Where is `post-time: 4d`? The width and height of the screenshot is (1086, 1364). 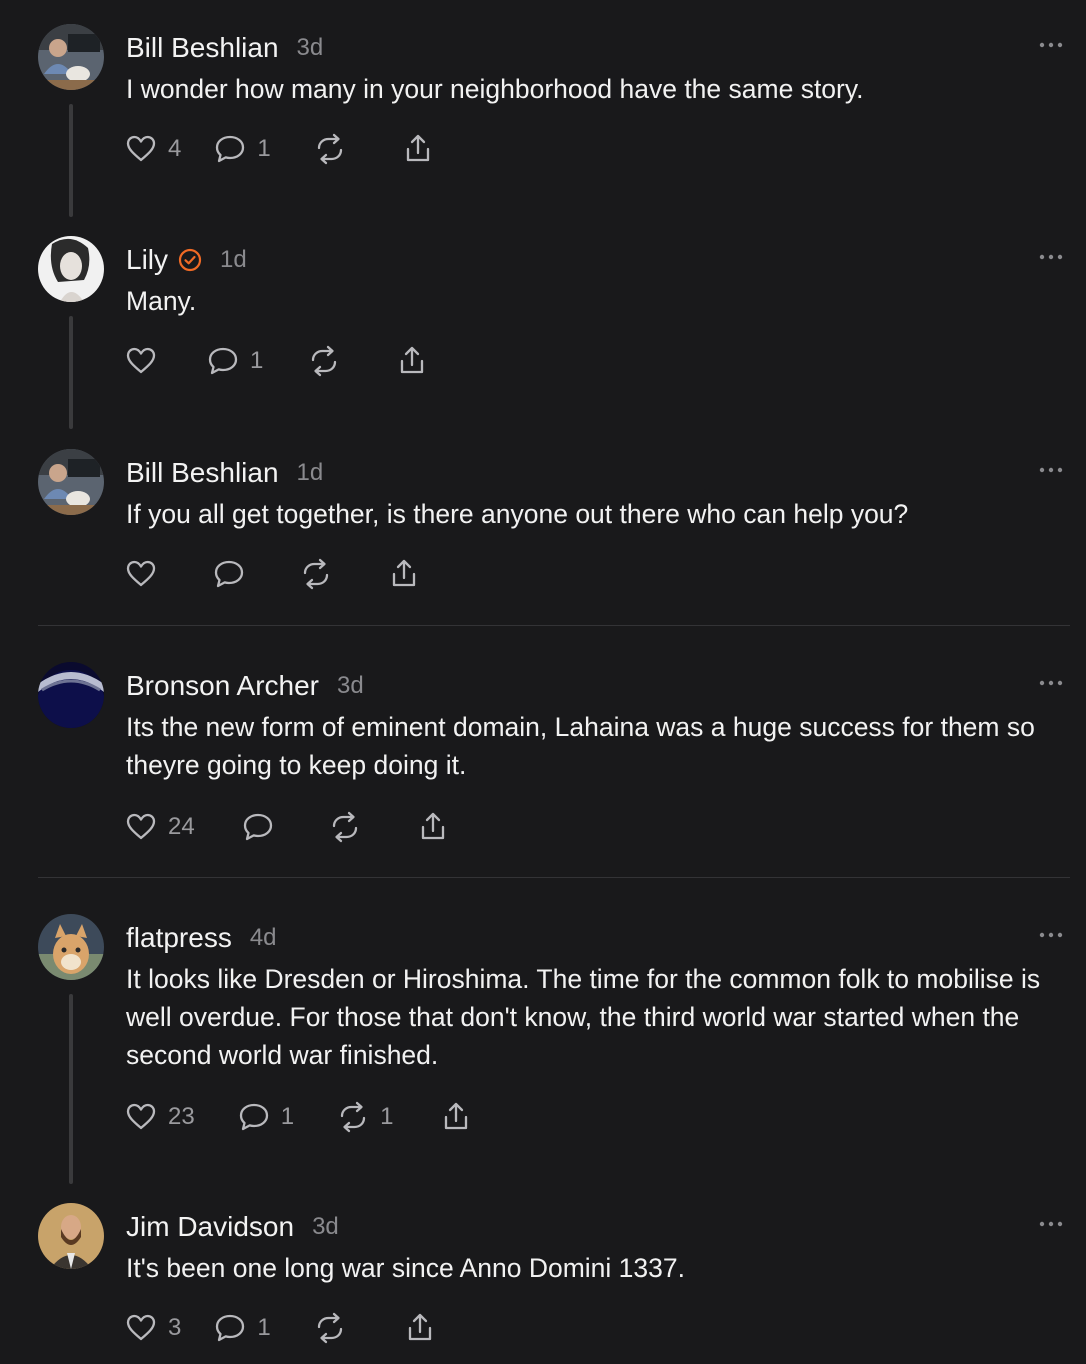 post-time: 4d is located at coordinates (263, 937).